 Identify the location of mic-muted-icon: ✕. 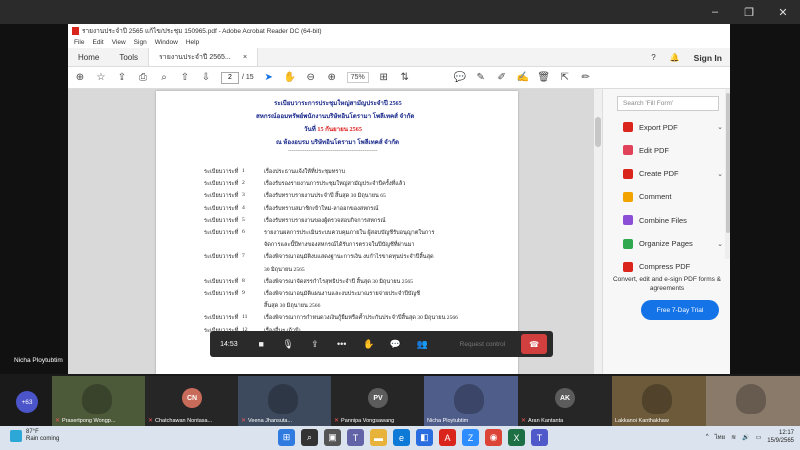
(58, 421).